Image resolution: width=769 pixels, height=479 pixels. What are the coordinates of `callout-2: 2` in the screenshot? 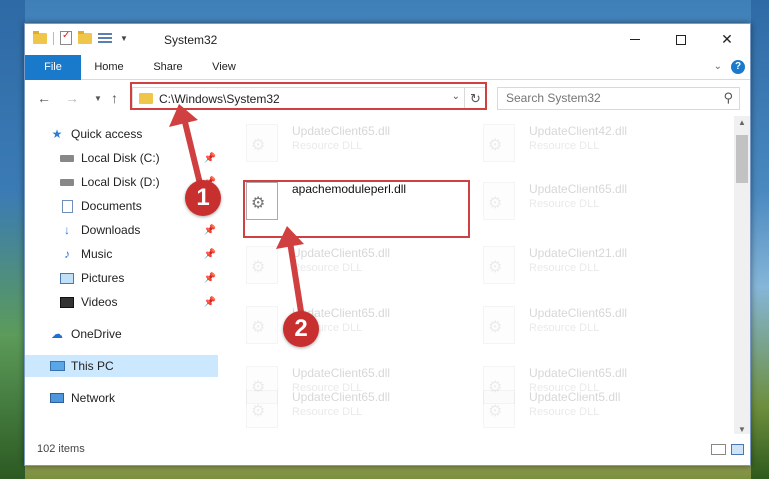 It's located at (301, 329).